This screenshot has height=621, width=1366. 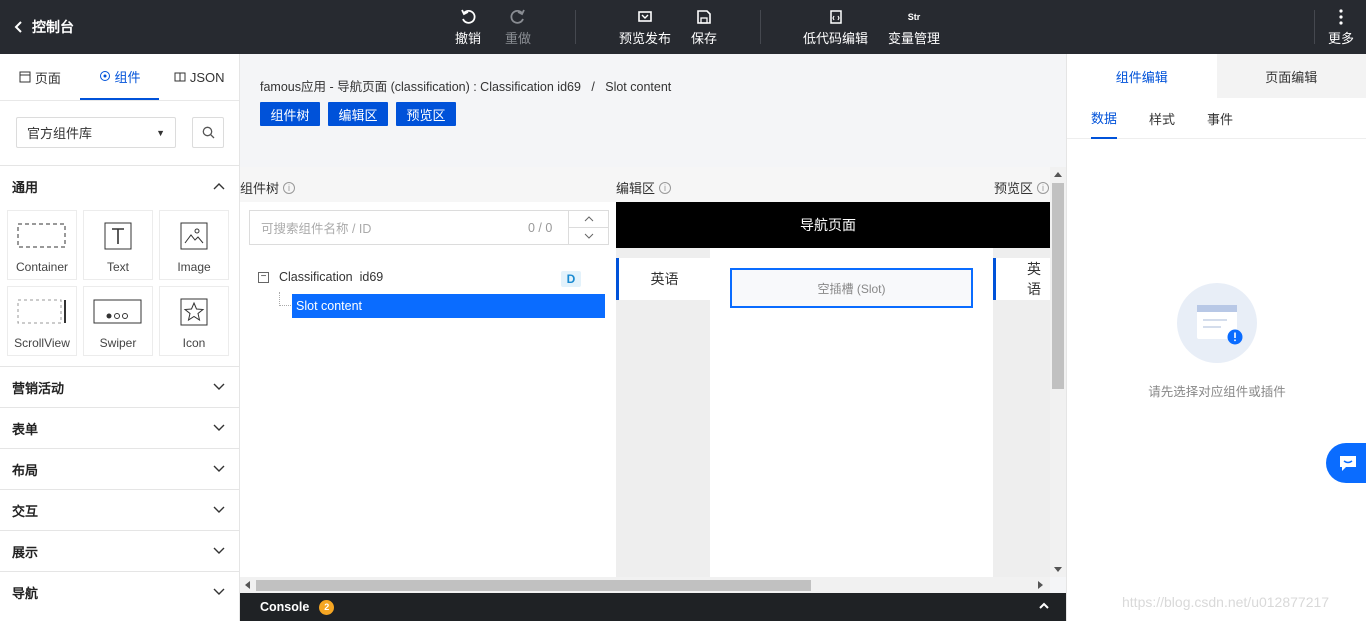 I want to click on category-navigation: 导航, so click(x=119, y=591).